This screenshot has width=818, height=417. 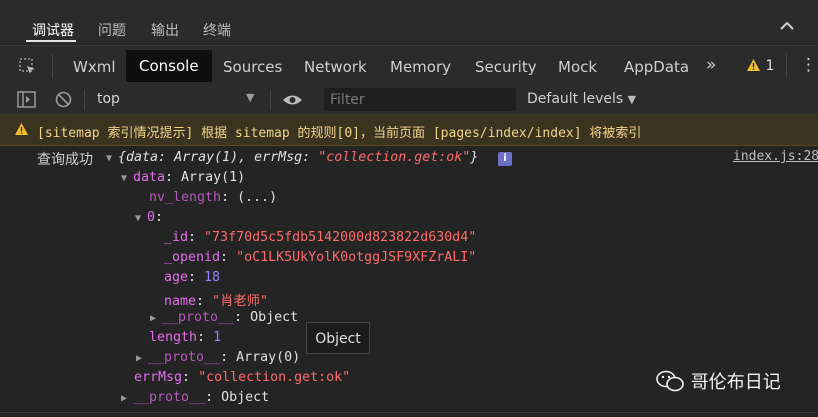 What do you see at coordinates (51, 41) in the screenshot?
I see `active-tab-indicator` at bounding box center [51, 41].